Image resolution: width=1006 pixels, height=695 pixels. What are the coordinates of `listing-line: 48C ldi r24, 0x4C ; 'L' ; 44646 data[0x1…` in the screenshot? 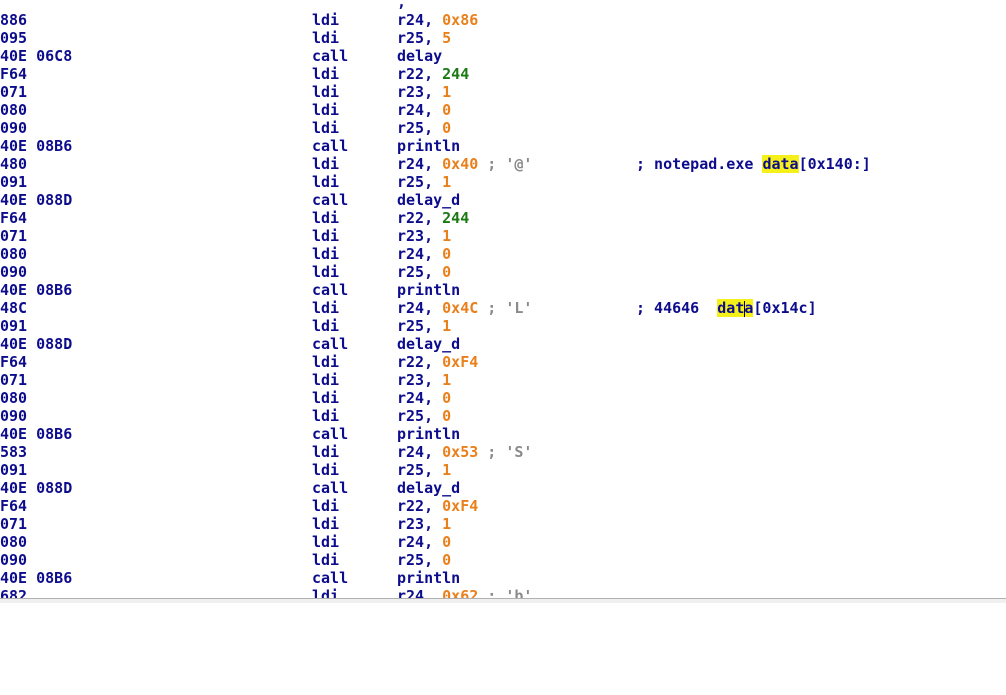 It's located at (503, 308).